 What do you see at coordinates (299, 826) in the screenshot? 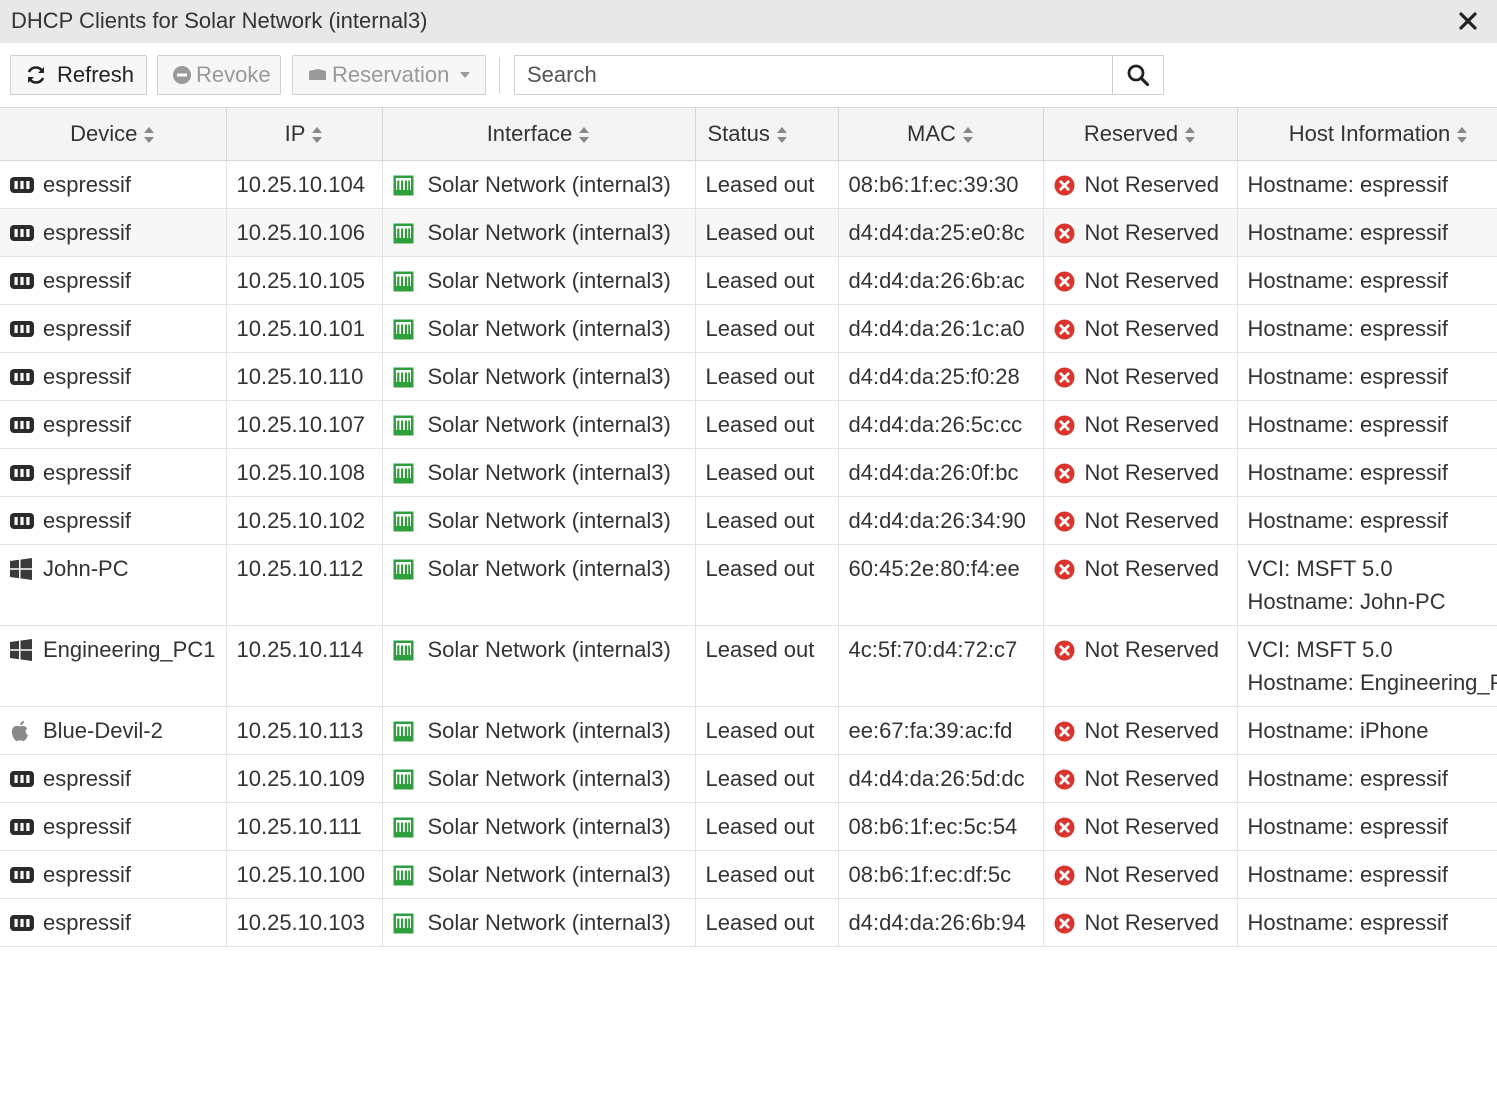
I see `ip-address: 10.25.10.111` at bounding box center [299, 826].